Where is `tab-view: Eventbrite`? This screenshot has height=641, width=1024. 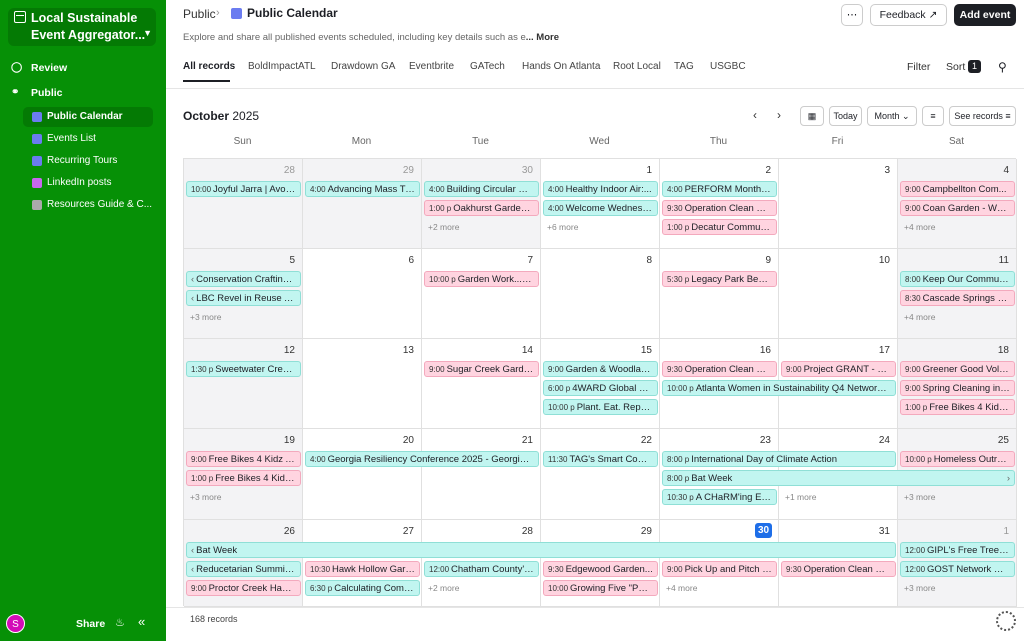
tab-view: Eventbrite is located at coordinates (431, 66).